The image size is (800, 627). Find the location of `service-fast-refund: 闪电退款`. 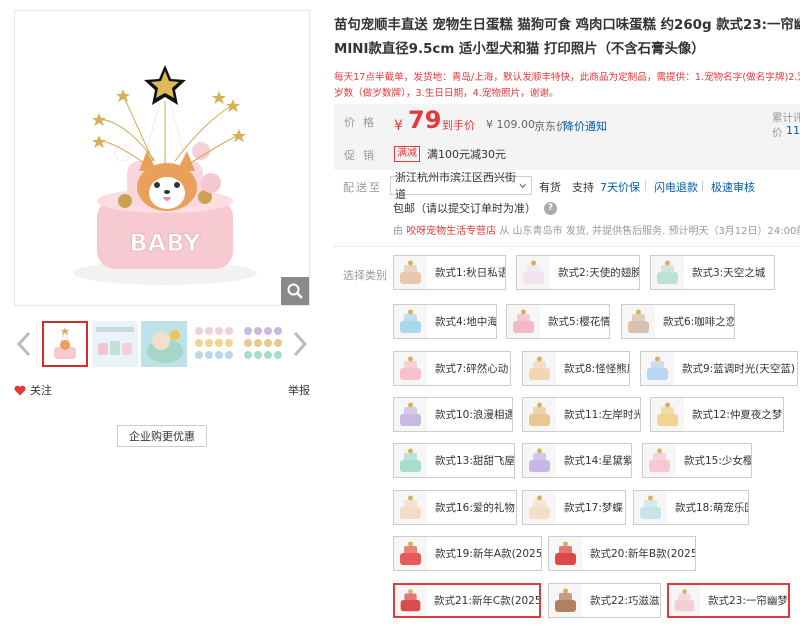

service-fast-refund: 闪电退款 is located at coordinates (676, 187).